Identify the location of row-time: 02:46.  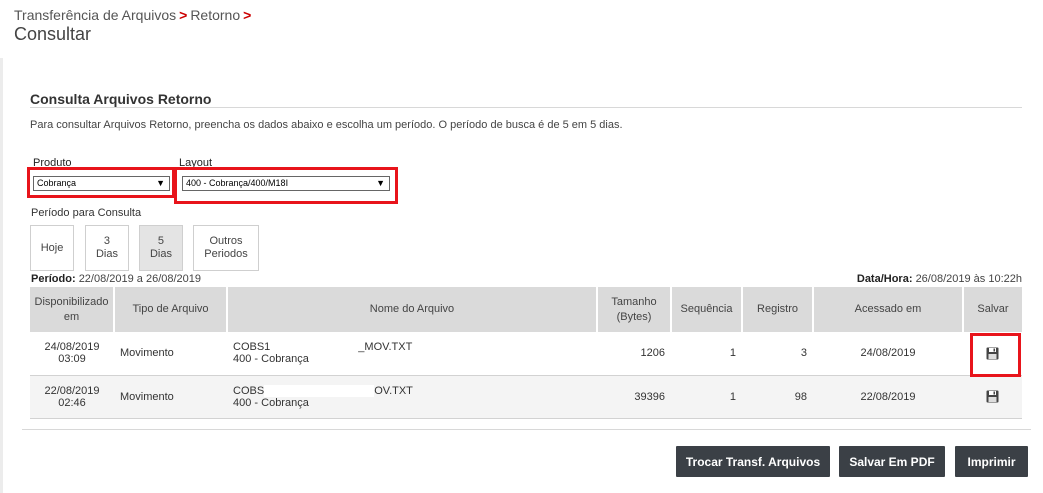
(72, 402).